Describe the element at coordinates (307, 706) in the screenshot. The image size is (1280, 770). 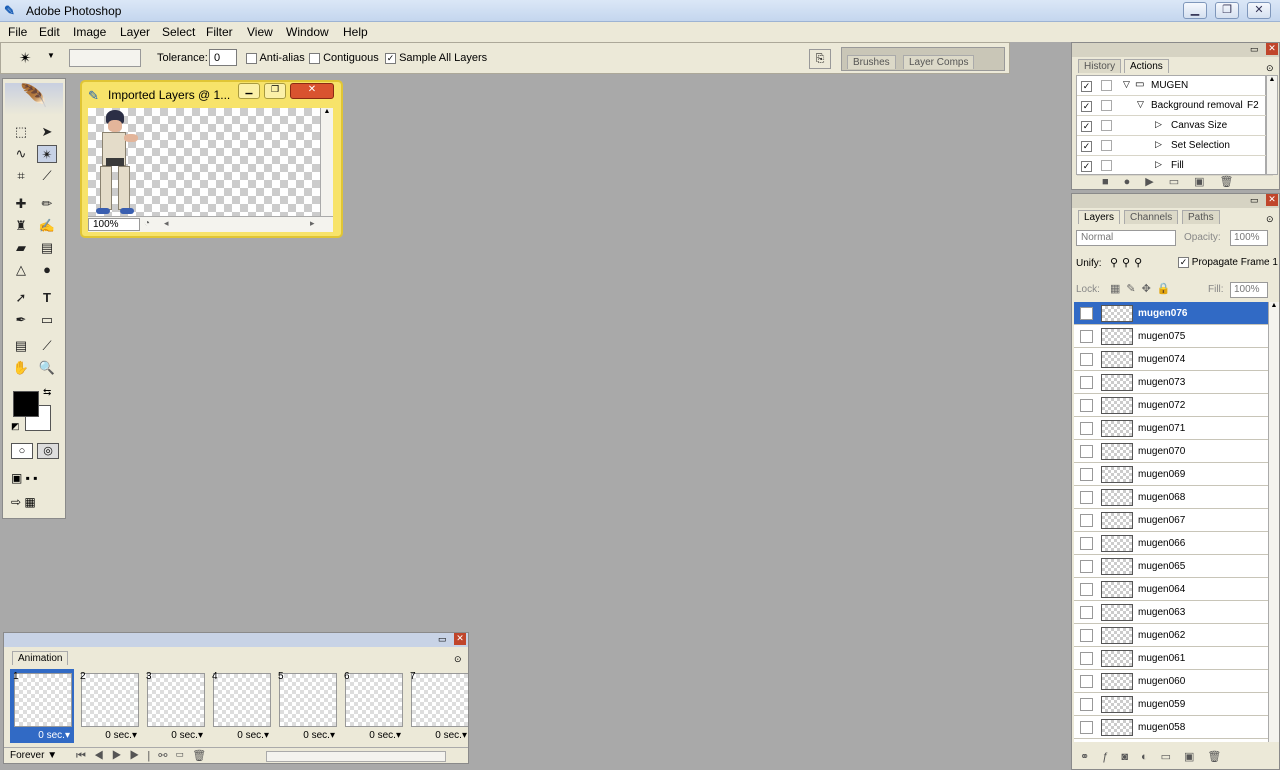
I see `animation-frame: 5 0 sec.▾` at that location.